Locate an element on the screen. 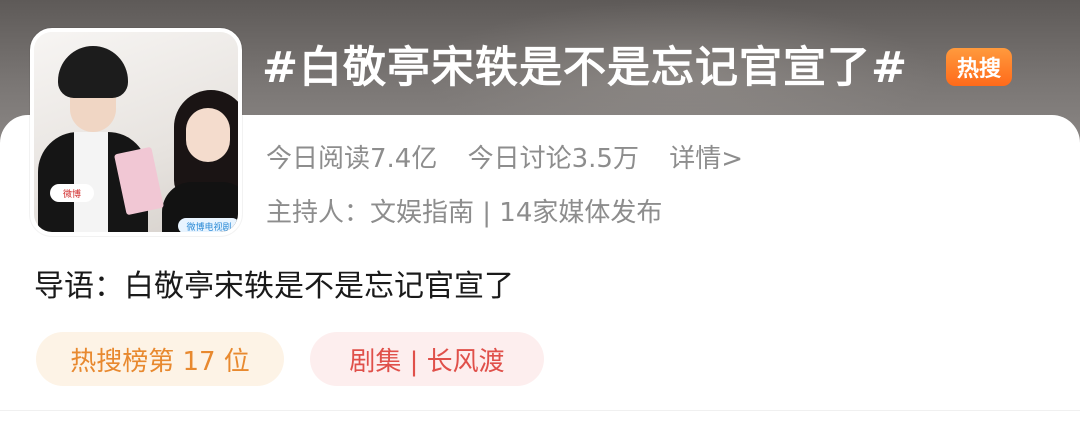 The image size is (1080, 424). topic-title: #白敬亭宋轶是不是忘记官宣了# is located at coordinates (585, 68).